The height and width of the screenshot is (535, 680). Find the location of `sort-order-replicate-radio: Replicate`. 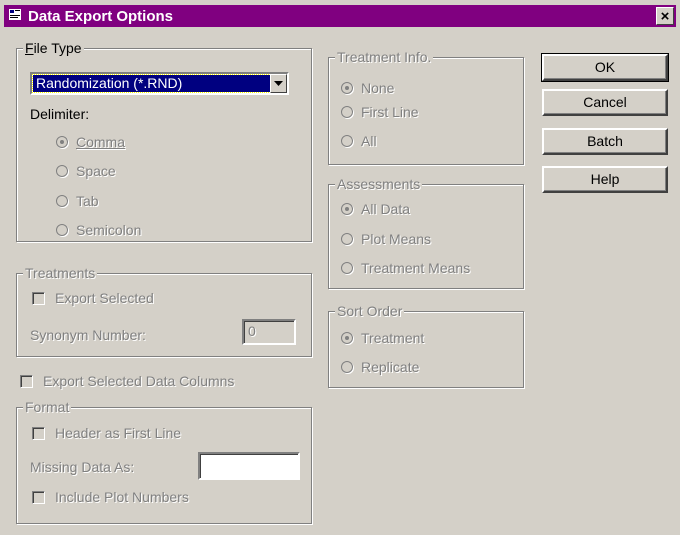

sort-order-replicate-radio: Replicate is located at coordinates (380, 367).